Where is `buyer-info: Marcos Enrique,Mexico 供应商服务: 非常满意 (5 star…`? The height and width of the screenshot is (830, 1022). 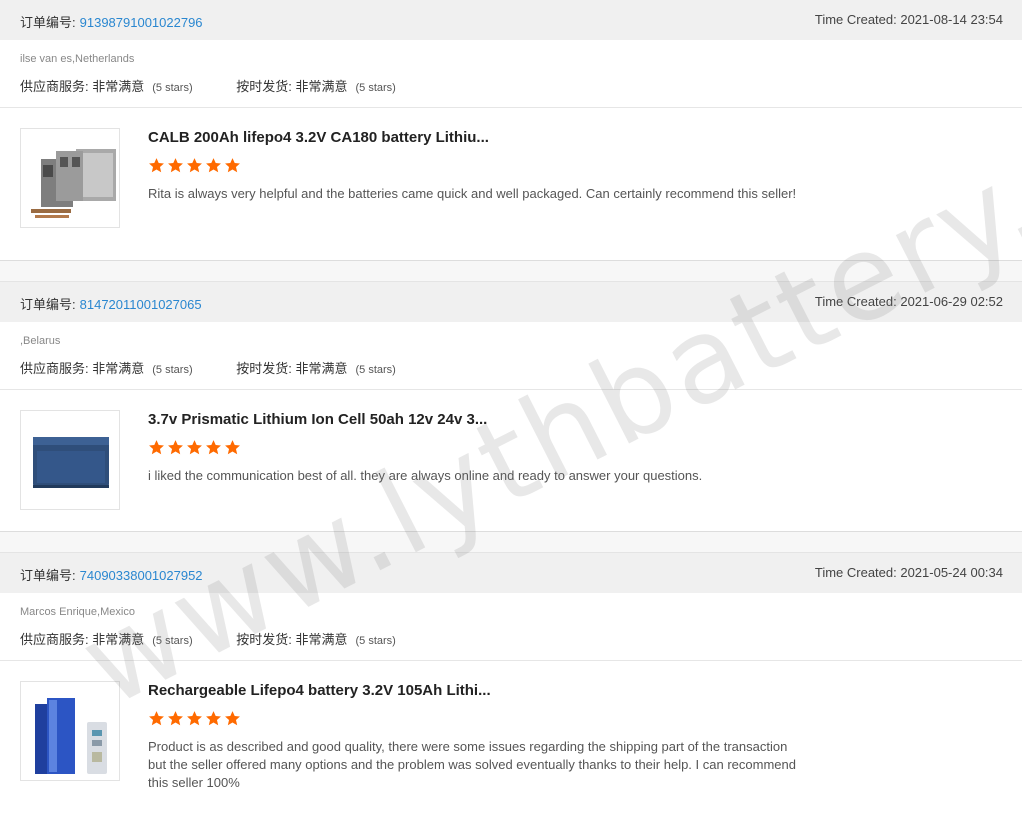 buyer-info: Marcos Enrique,Mexico 供应商服务: 非常满意 (5 star… is located at coordinates (511, 627).